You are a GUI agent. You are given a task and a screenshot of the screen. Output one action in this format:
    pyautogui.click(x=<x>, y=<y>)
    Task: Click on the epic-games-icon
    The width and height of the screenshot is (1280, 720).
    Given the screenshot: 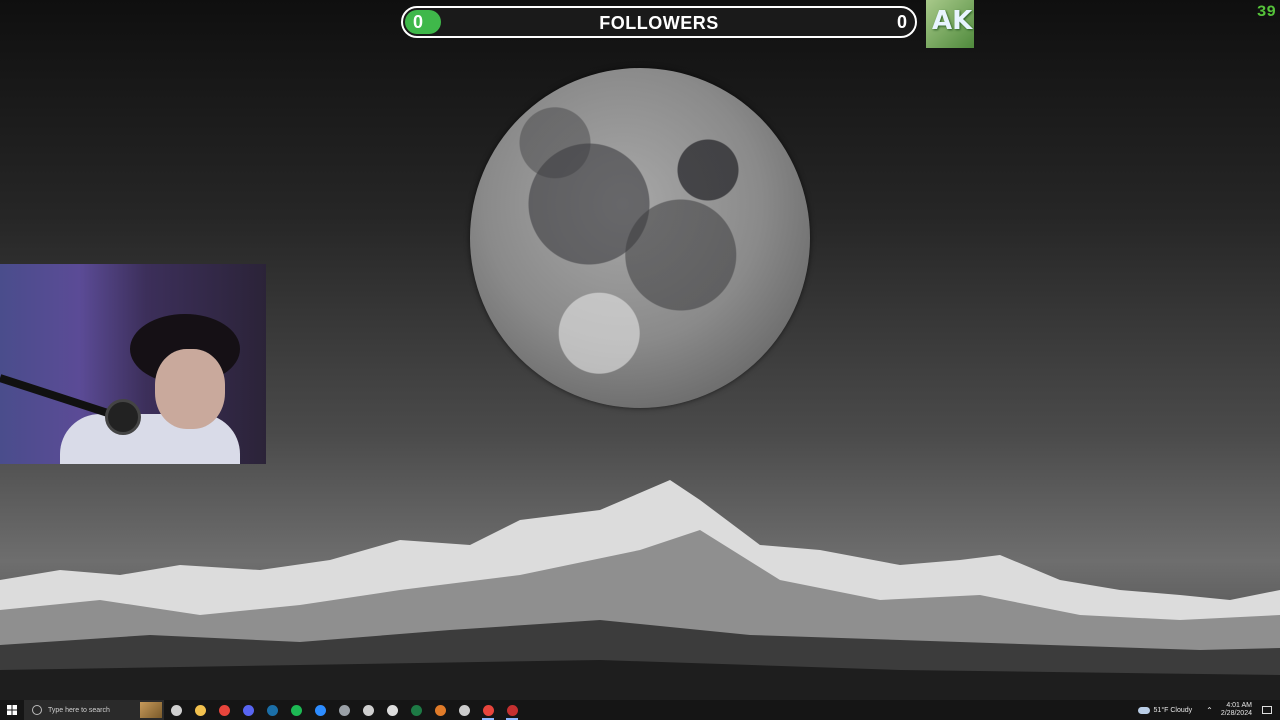 What is the action you would take?
    pyautogui.click(x=392, y=710)
    